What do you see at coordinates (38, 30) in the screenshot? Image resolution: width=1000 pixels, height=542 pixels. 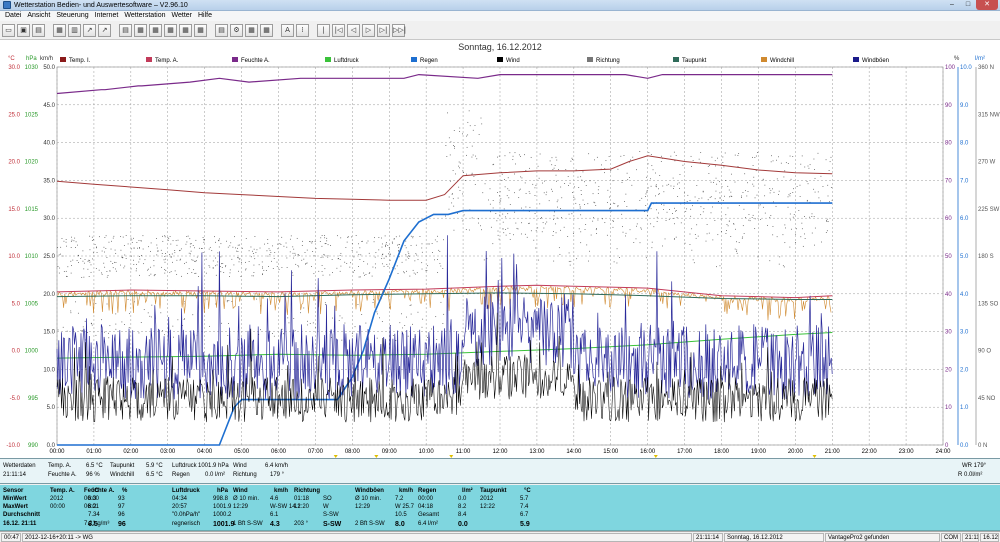 I see `print-icon: ▤` at bounding box center [38, 30].